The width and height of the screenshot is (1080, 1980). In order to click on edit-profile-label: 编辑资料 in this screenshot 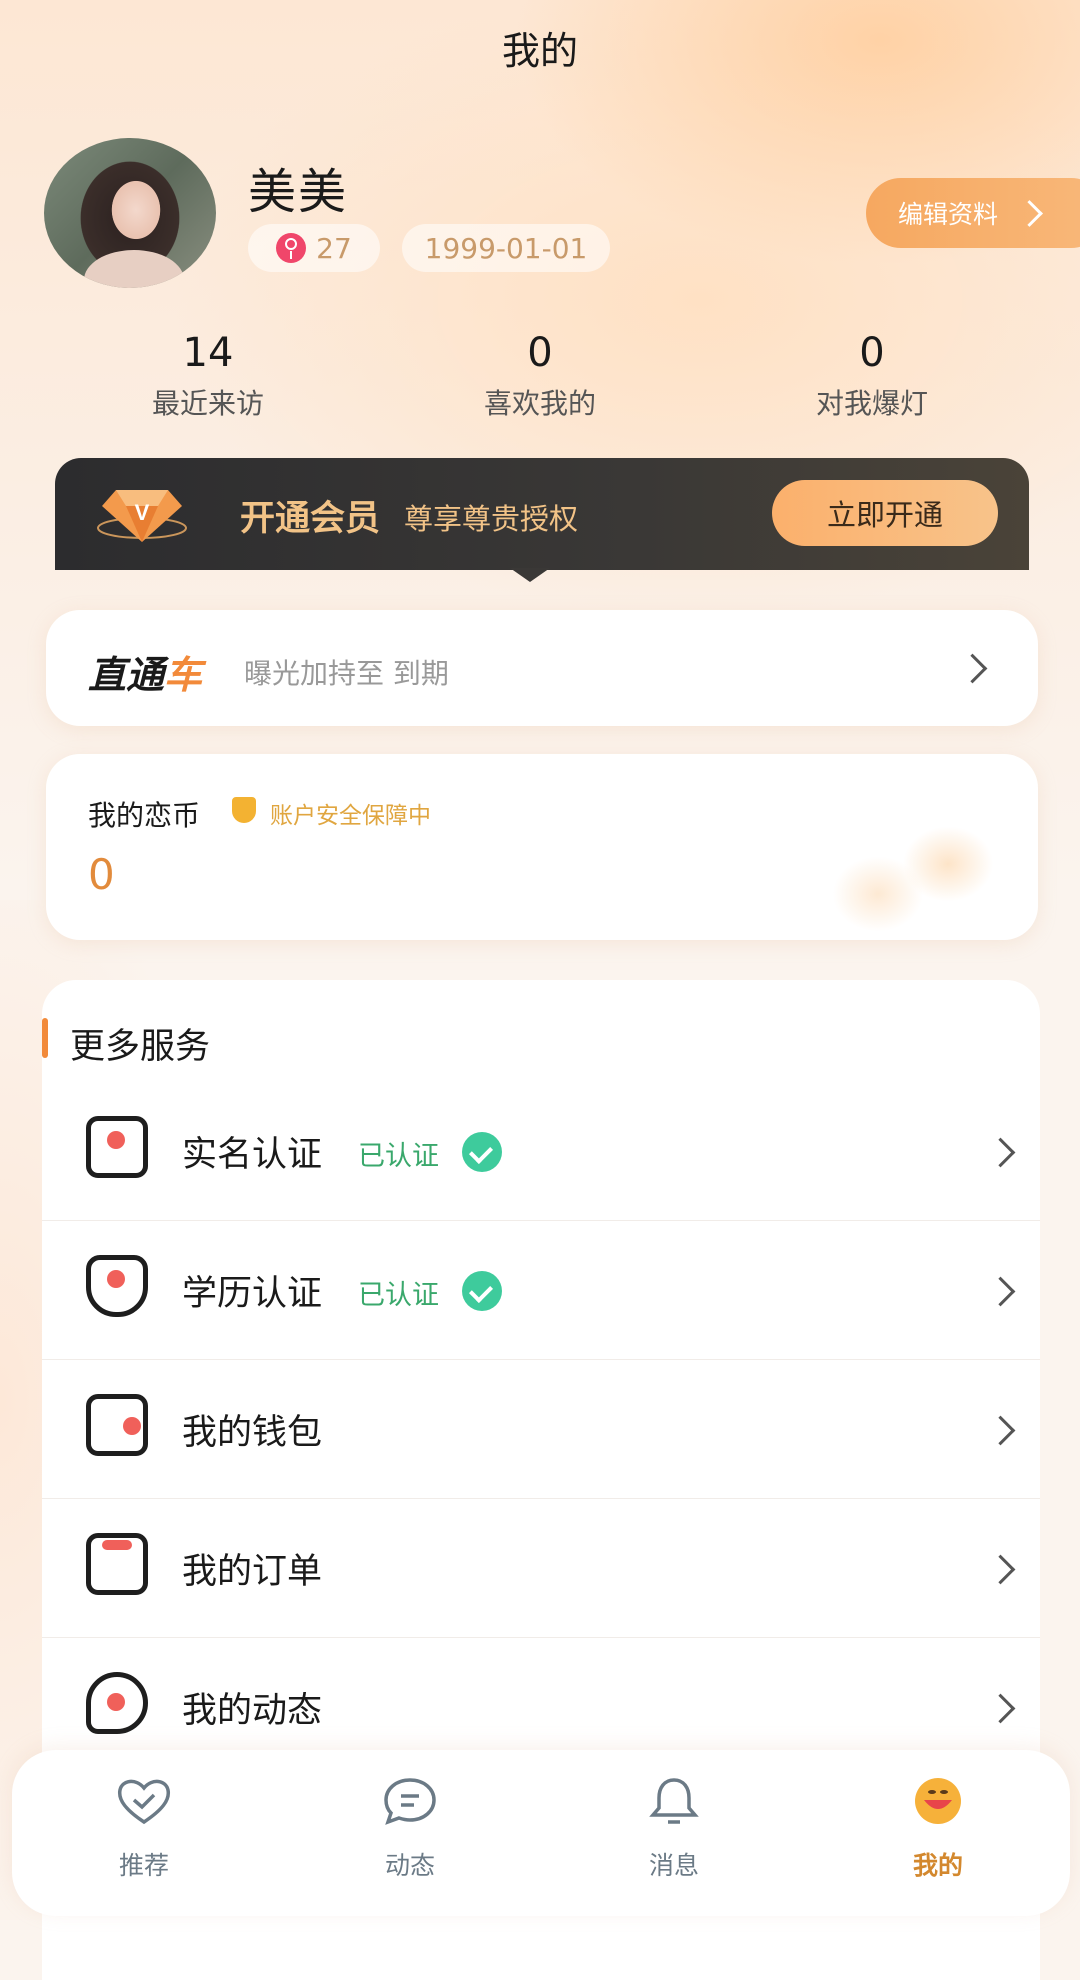, I will do `click(948, 214)`.